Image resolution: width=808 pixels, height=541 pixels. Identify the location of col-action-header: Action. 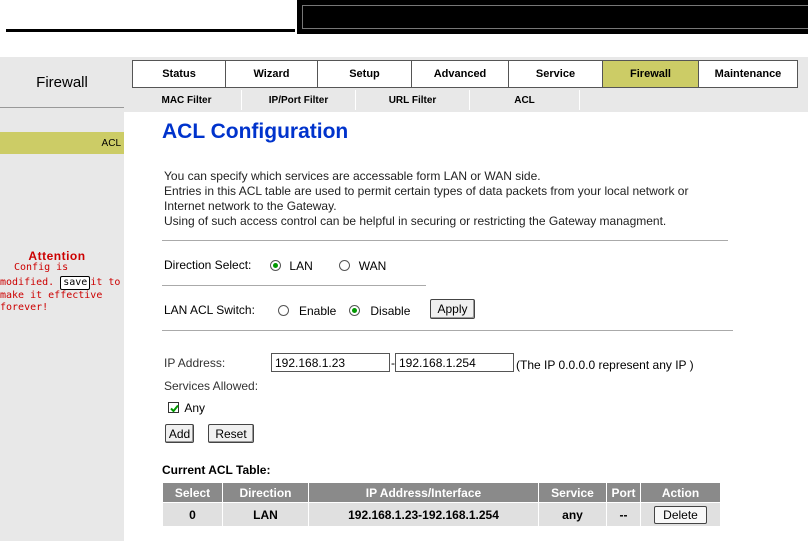
(680, 492).